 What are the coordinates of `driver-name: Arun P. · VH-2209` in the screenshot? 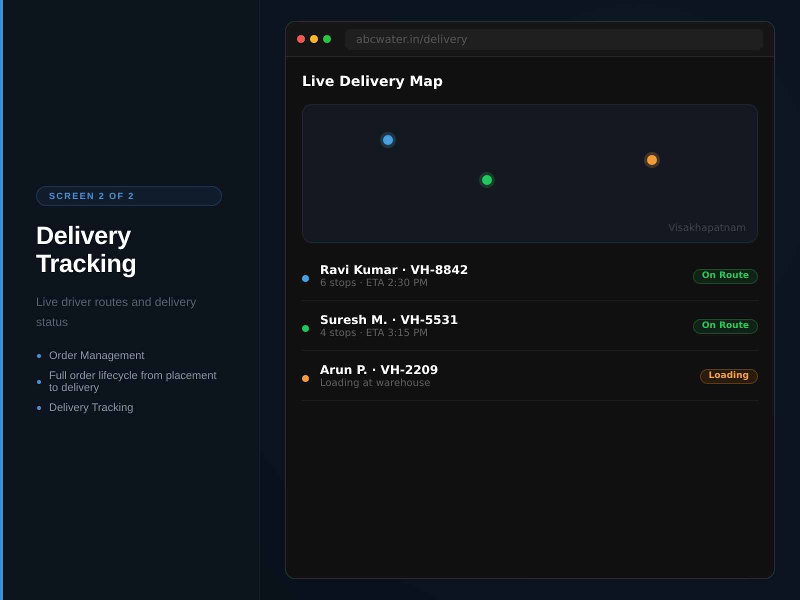 It's located at (380, 370).